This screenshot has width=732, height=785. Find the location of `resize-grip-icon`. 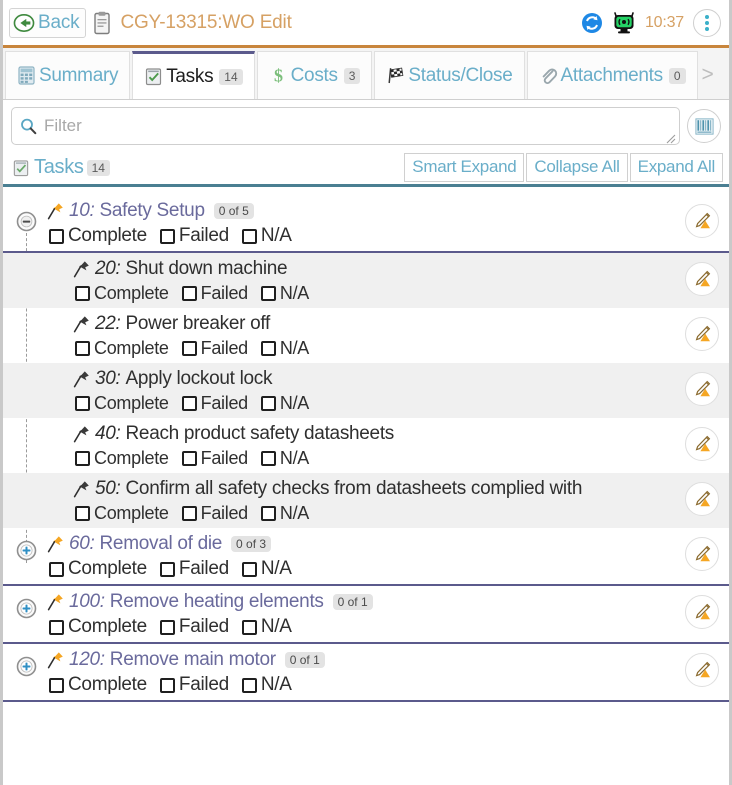

resize-grip-icon is located at coordinates (670, 137).